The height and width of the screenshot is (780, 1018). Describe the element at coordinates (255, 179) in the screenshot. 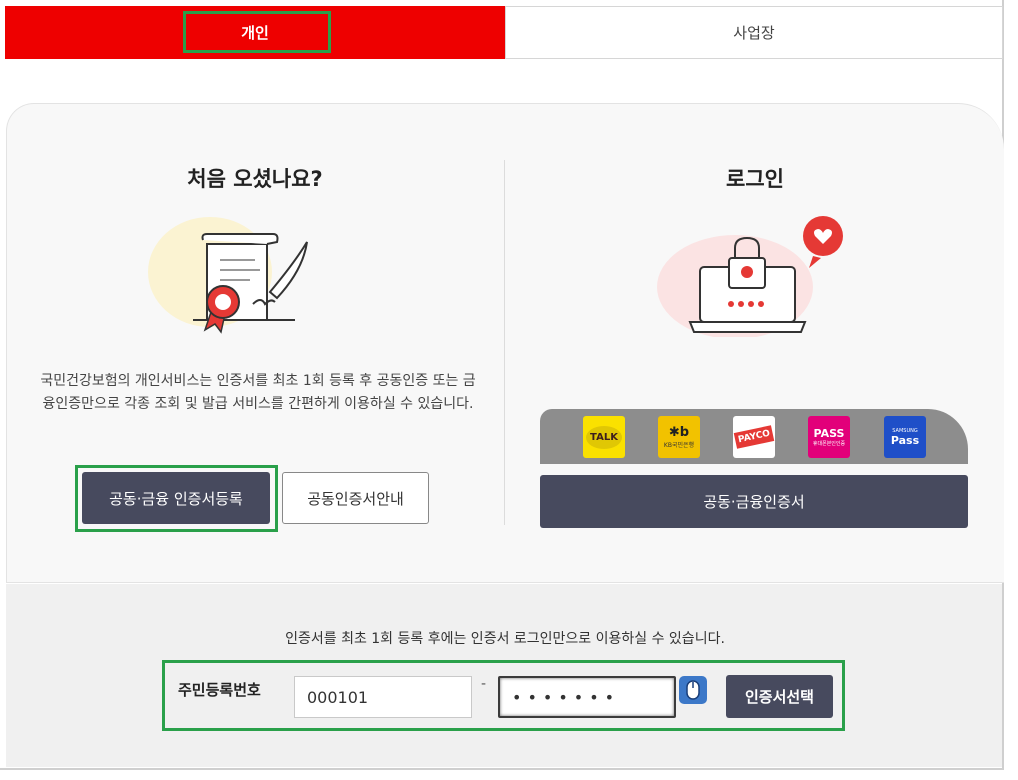

I see `first-visit-heading: 처음 오셨나요?` at that location.